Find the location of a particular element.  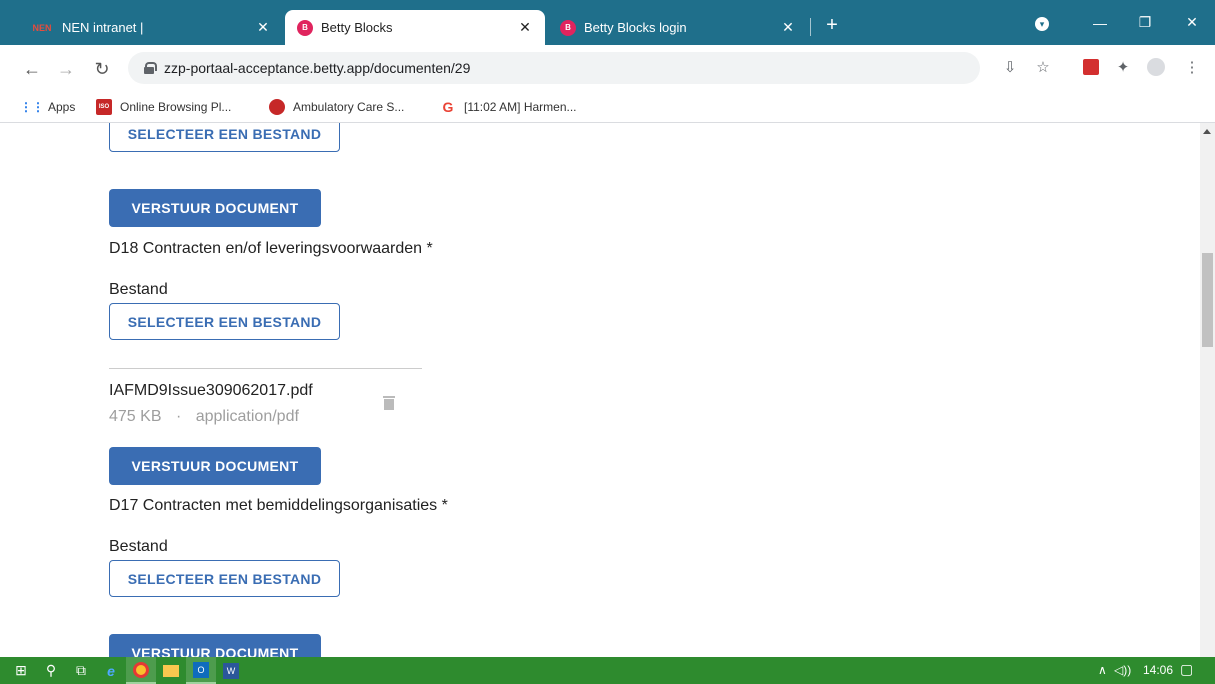

menu-icon: ⋮ is located at coordinates (1192, 67).